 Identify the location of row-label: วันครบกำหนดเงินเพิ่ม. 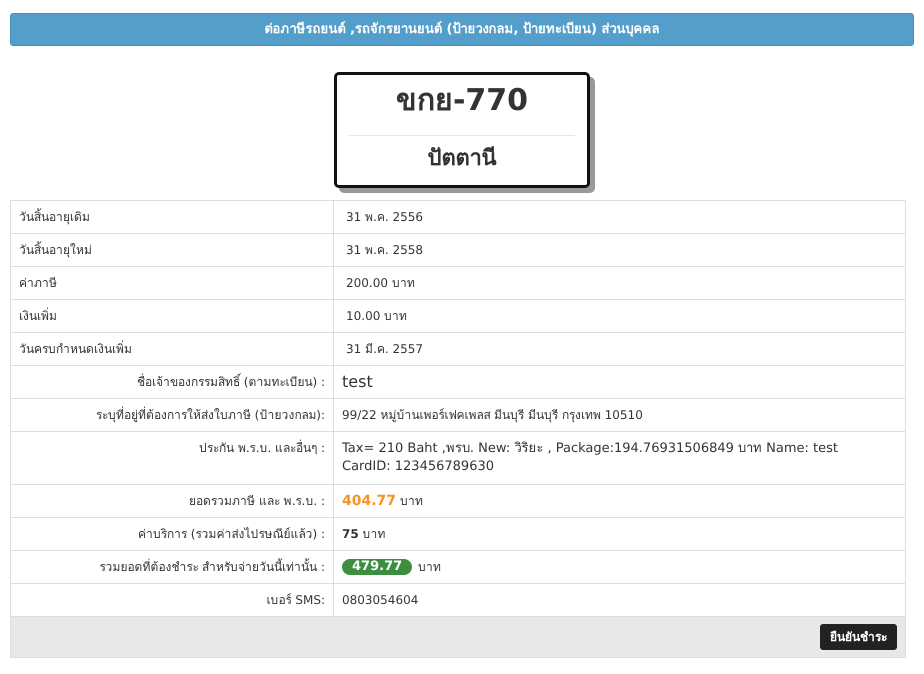
(75, 349).